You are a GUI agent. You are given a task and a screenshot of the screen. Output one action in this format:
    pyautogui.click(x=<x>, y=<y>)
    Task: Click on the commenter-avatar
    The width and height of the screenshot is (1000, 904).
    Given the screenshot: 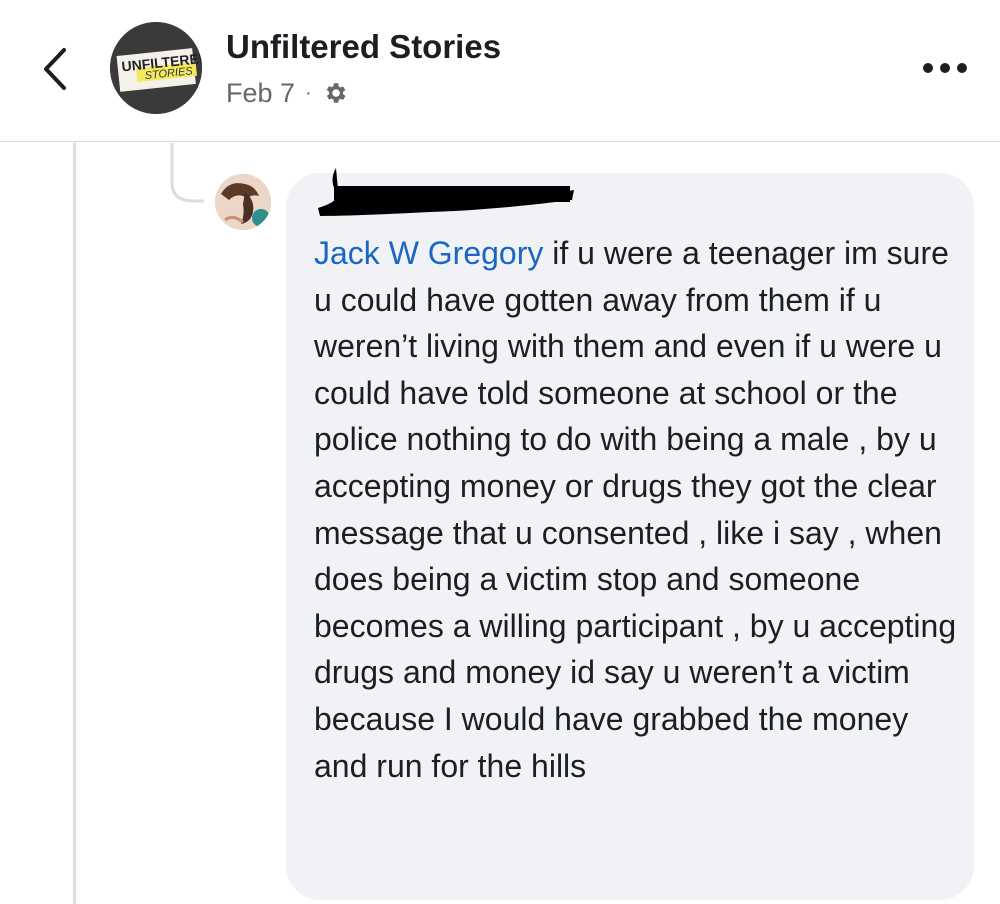 What is the action you would take?
    pyautogui.click(x=243, y=202)
    